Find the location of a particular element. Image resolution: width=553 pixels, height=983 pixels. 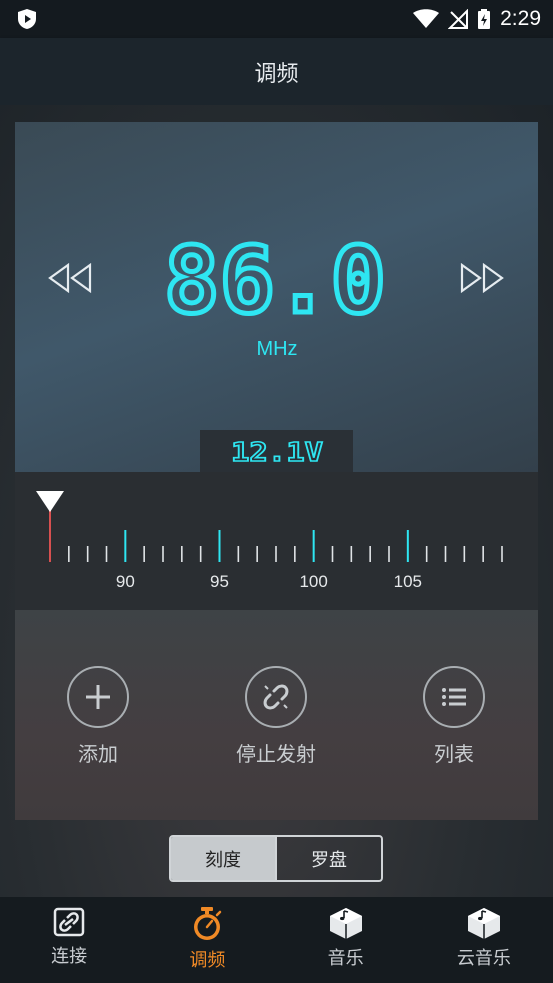

seek-back-button is located at coordinates (70, 278).